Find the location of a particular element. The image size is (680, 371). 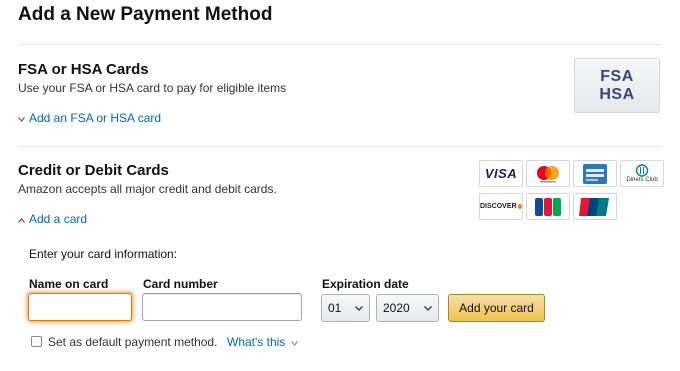

mastercard-logo is located at coordinates (548, 173).